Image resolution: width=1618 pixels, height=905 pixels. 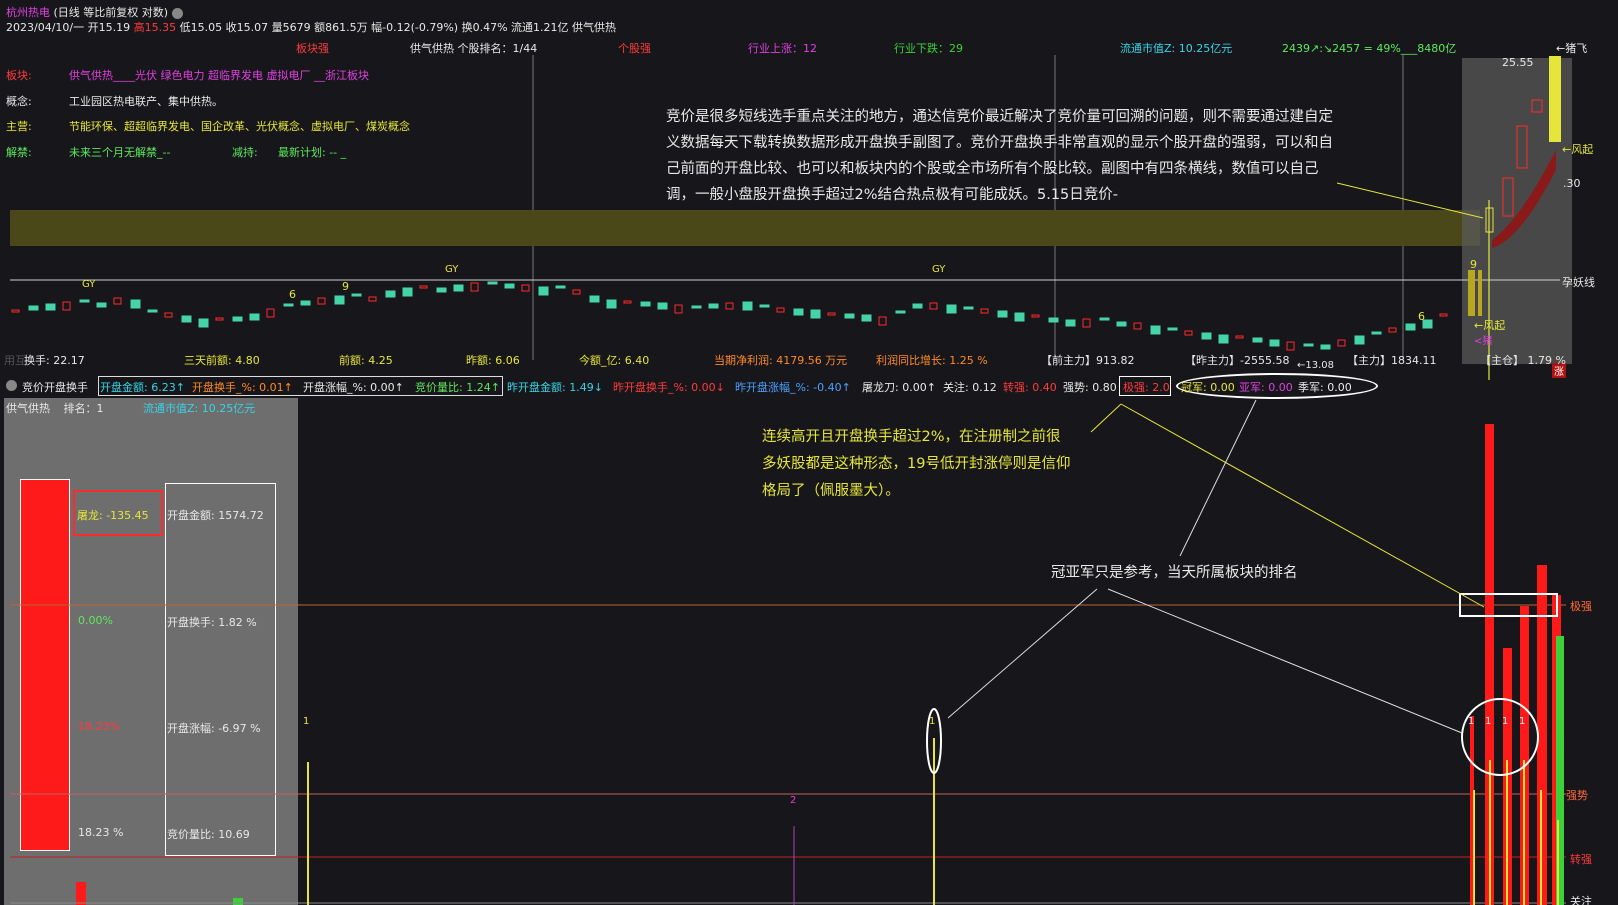 I want to click on pig-label: <猪, so click(x=1483, y=341).